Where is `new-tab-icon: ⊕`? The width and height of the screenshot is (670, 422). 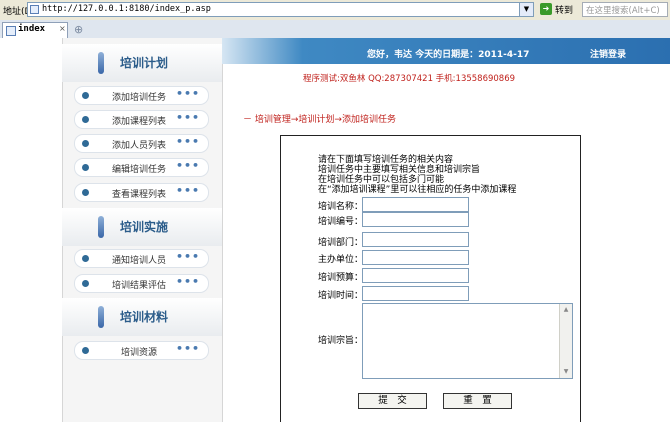
new-tab-icon: ⊕ is located at coordinates (78, 29).